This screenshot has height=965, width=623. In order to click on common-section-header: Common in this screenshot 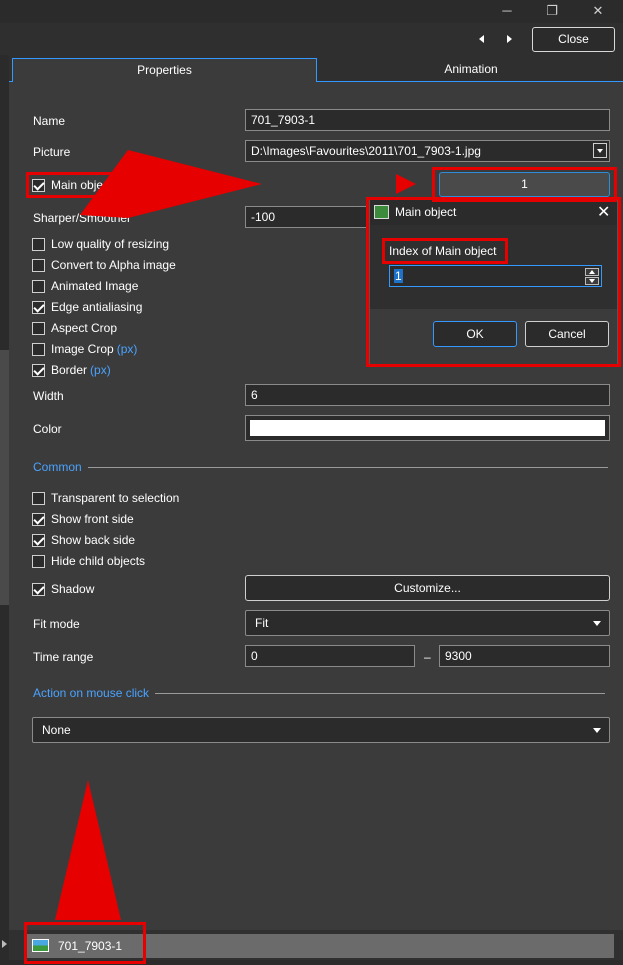, I will do `click(320, 467)`.